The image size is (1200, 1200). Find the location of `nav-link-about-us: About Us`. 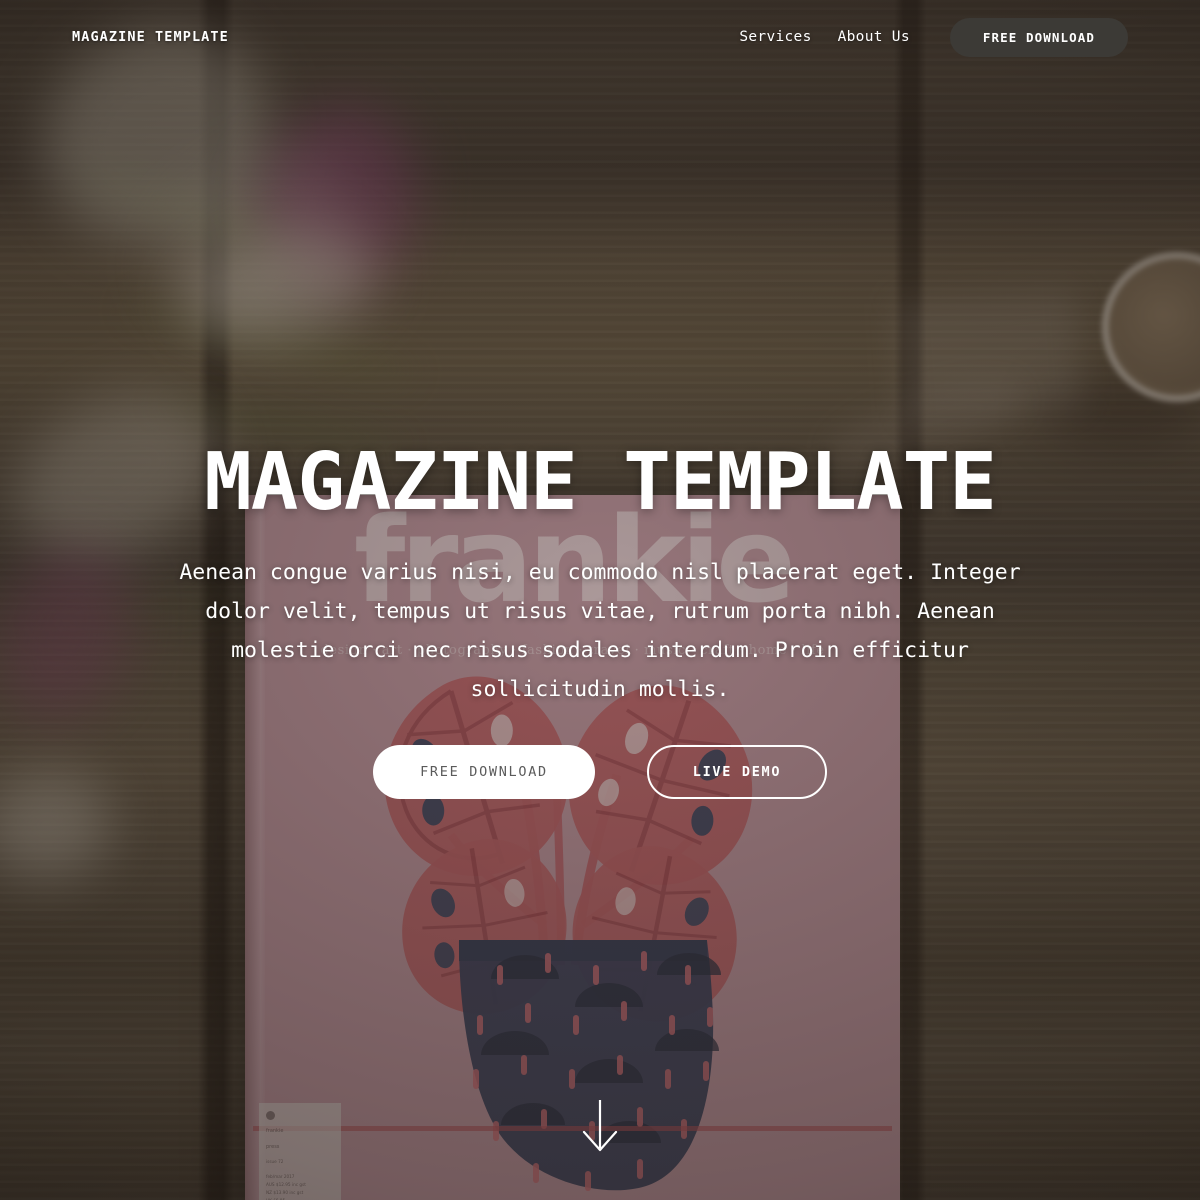

nav-link-about-us: About Us is located at coordinates (874, 37).